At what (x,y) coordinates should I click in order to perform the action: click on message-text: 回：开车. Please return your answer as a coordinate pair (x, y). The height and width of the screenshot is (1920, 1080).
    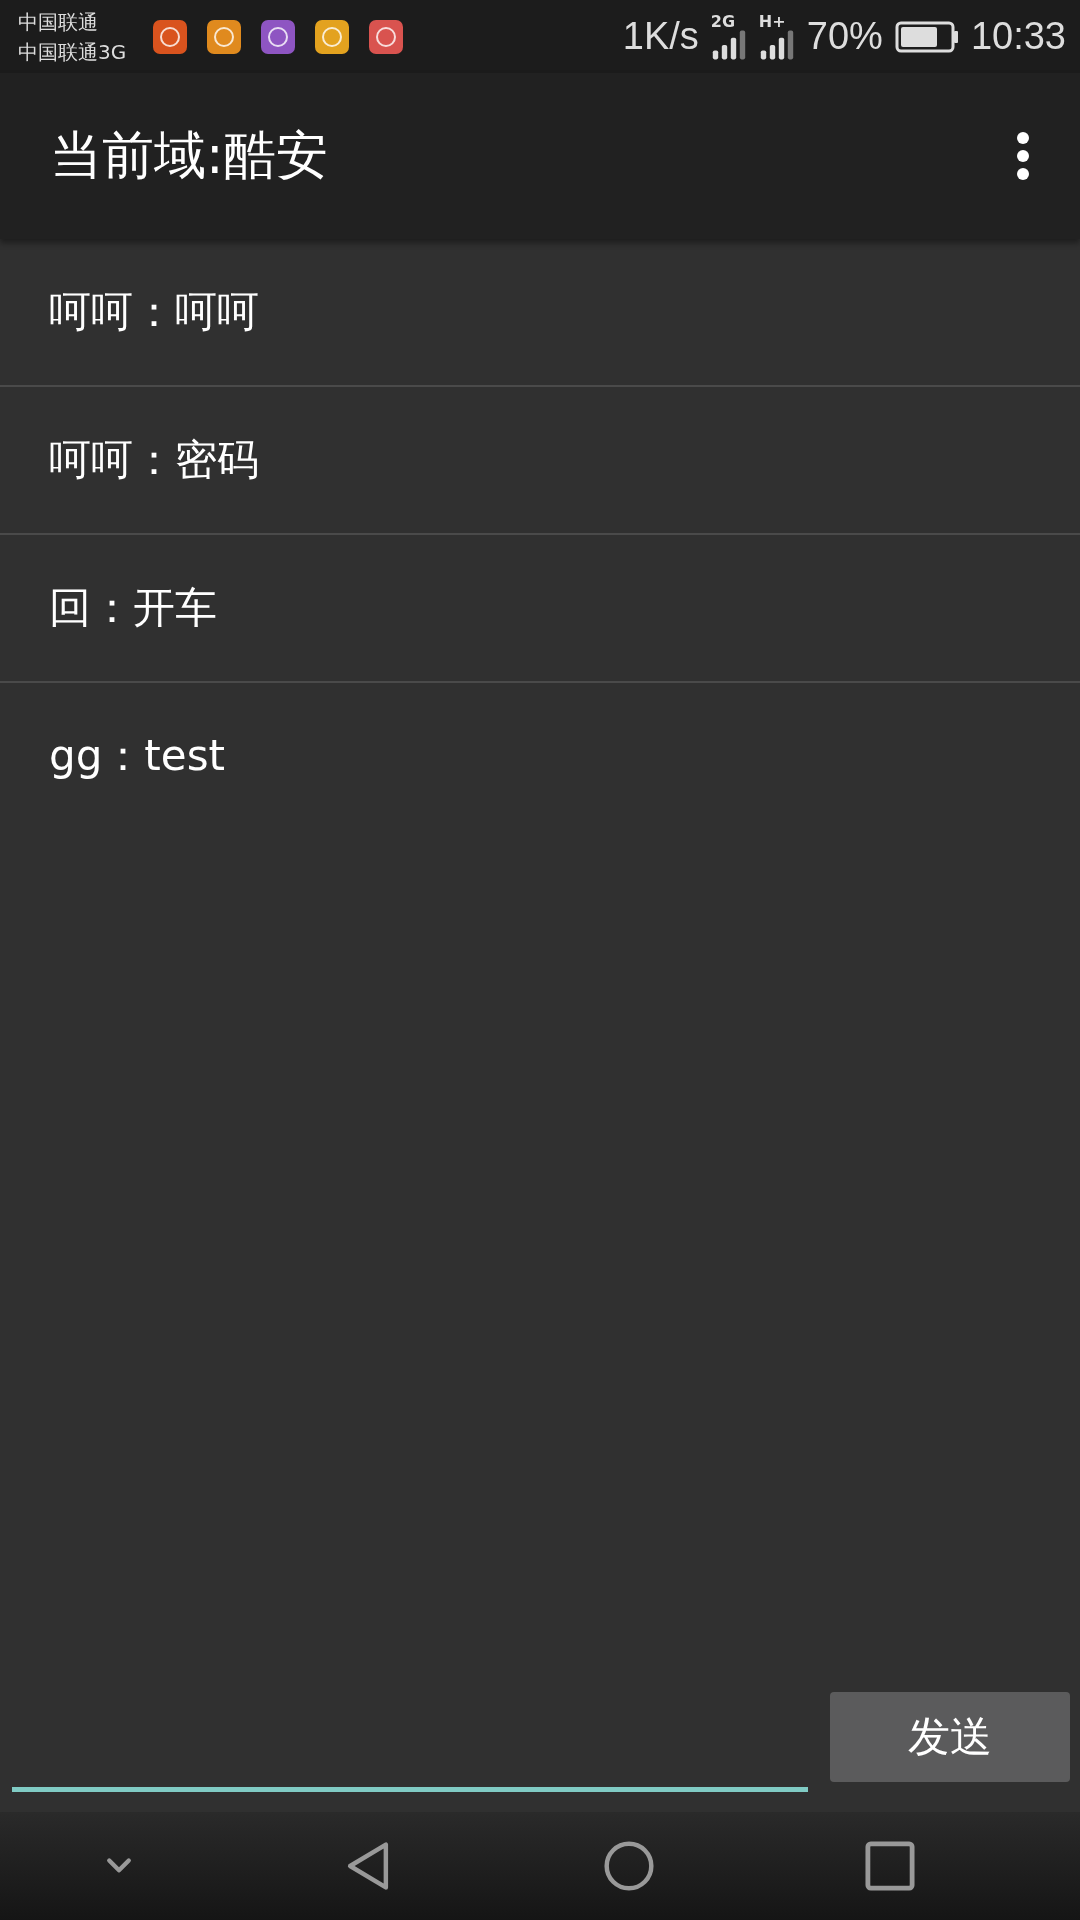
    Looking at the image, I should click on (133, 608).